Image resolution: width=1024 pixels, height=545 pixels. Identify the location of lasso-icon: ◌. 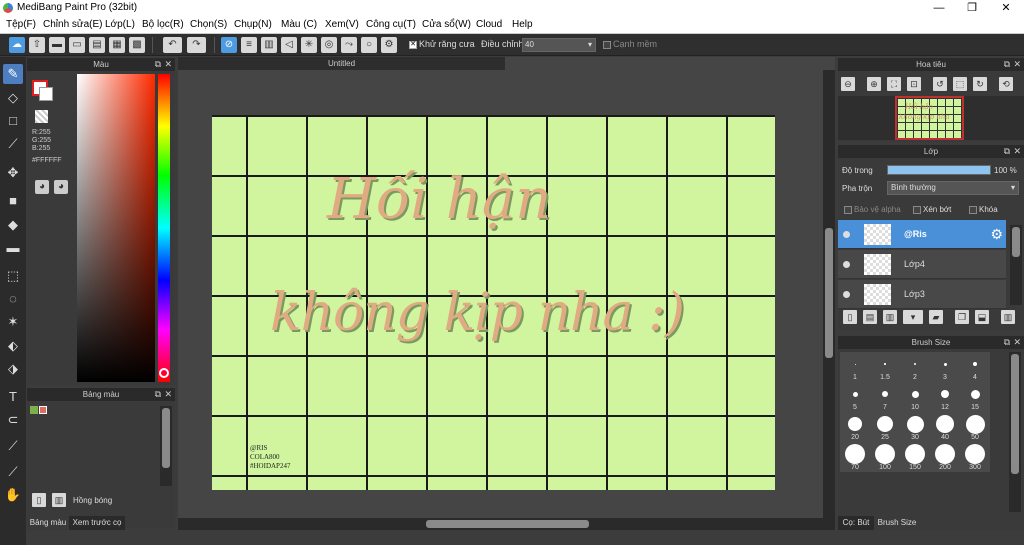
(13, 299).